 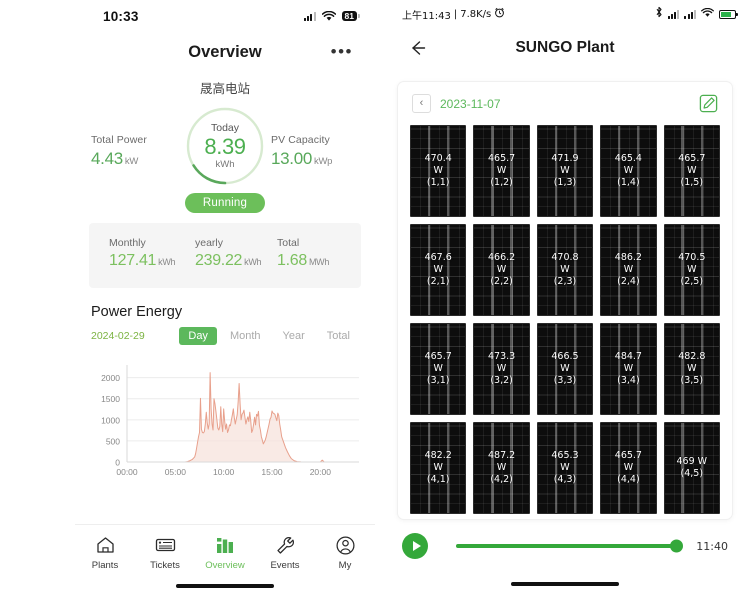 What do you see at coordinates (127, 472) in the screenshot?
I see `svg-text: 00:00` at bounding box center [127, 472].